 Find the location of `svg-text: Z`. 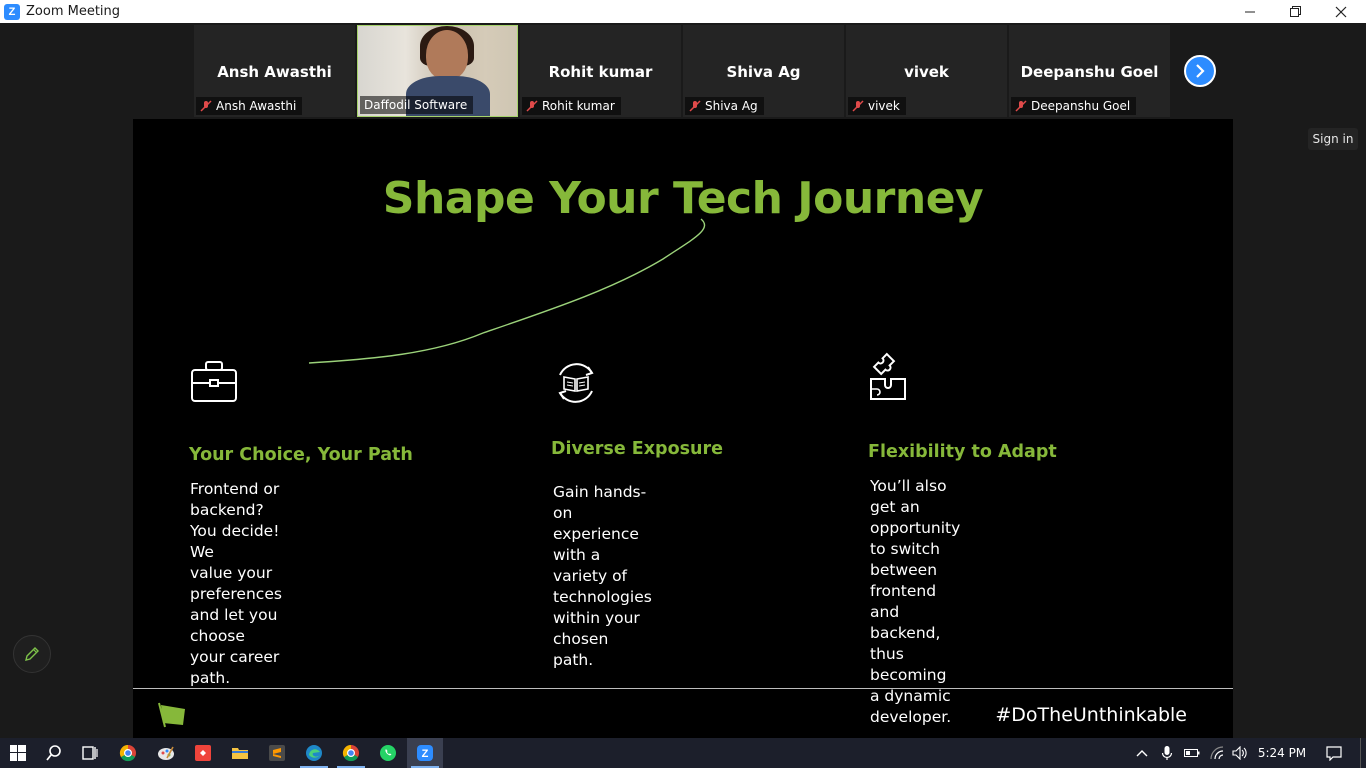

svg-text: Z is located at coordinates (425, 754).